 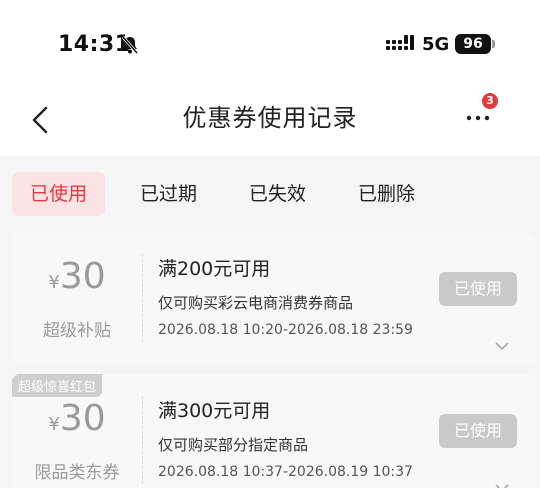 I want to click on battery-level: 96, so click(x=473, y=44).